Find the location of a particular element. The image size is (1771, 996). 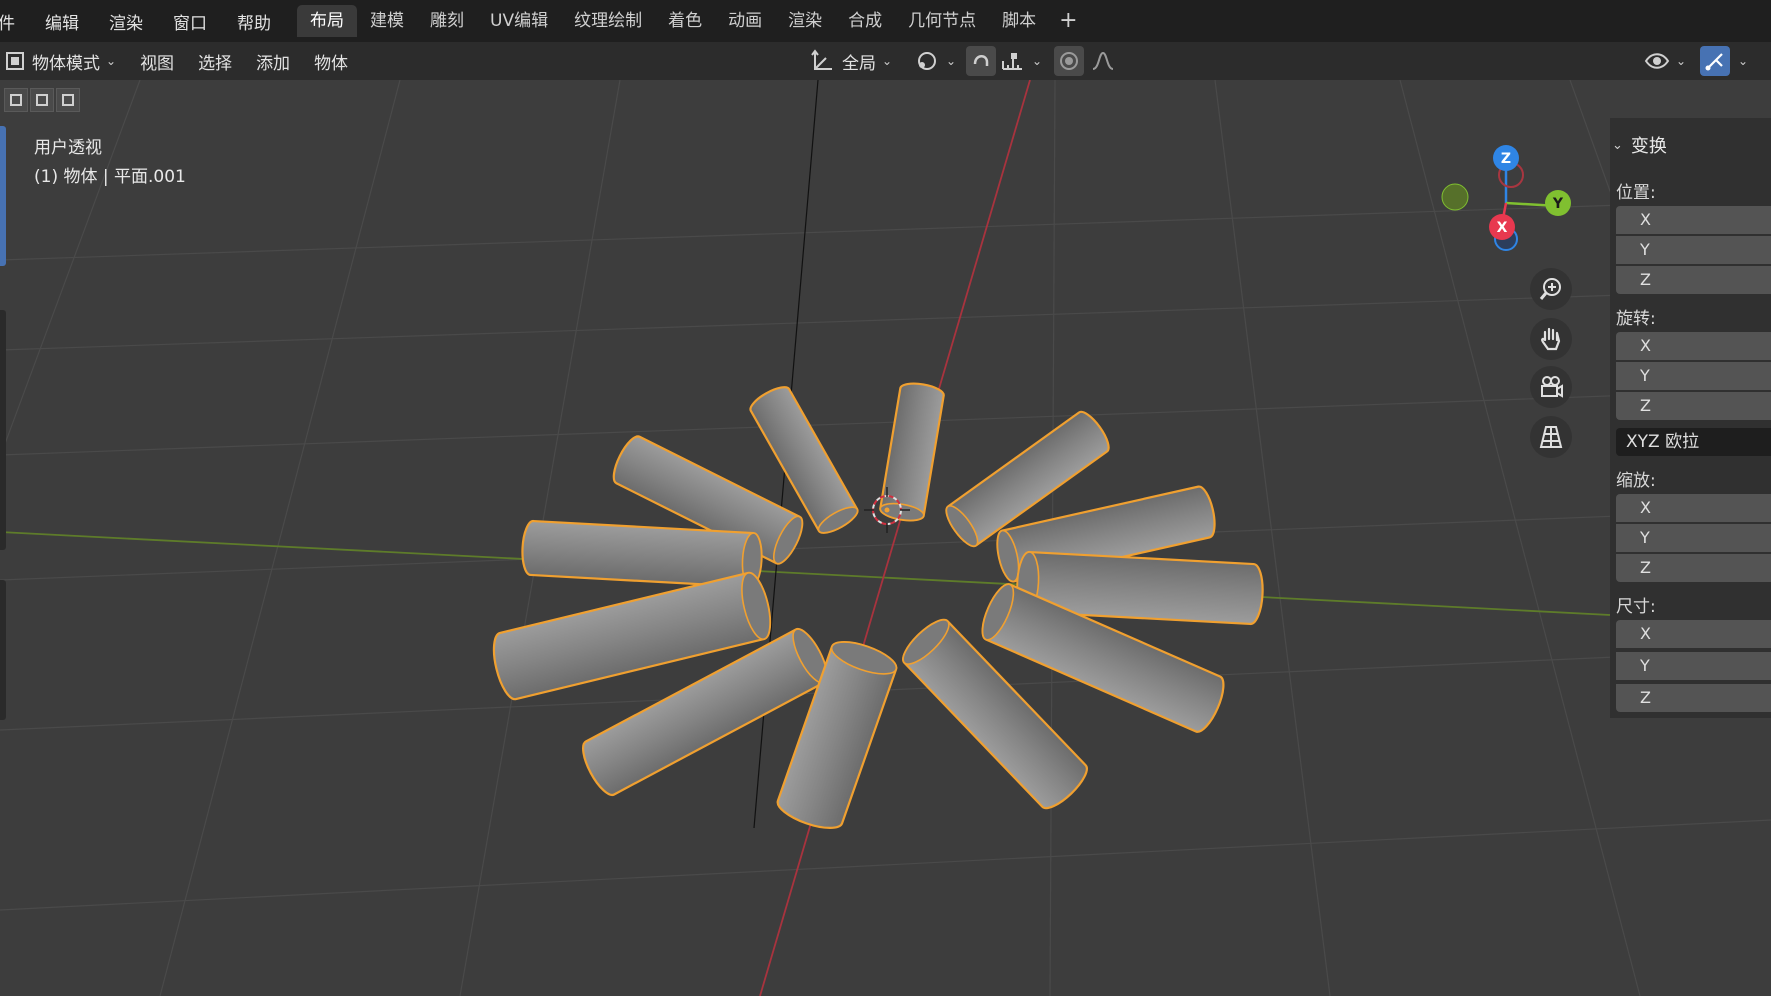

falloff-curve-icon is located at coordinates (1103, 60).